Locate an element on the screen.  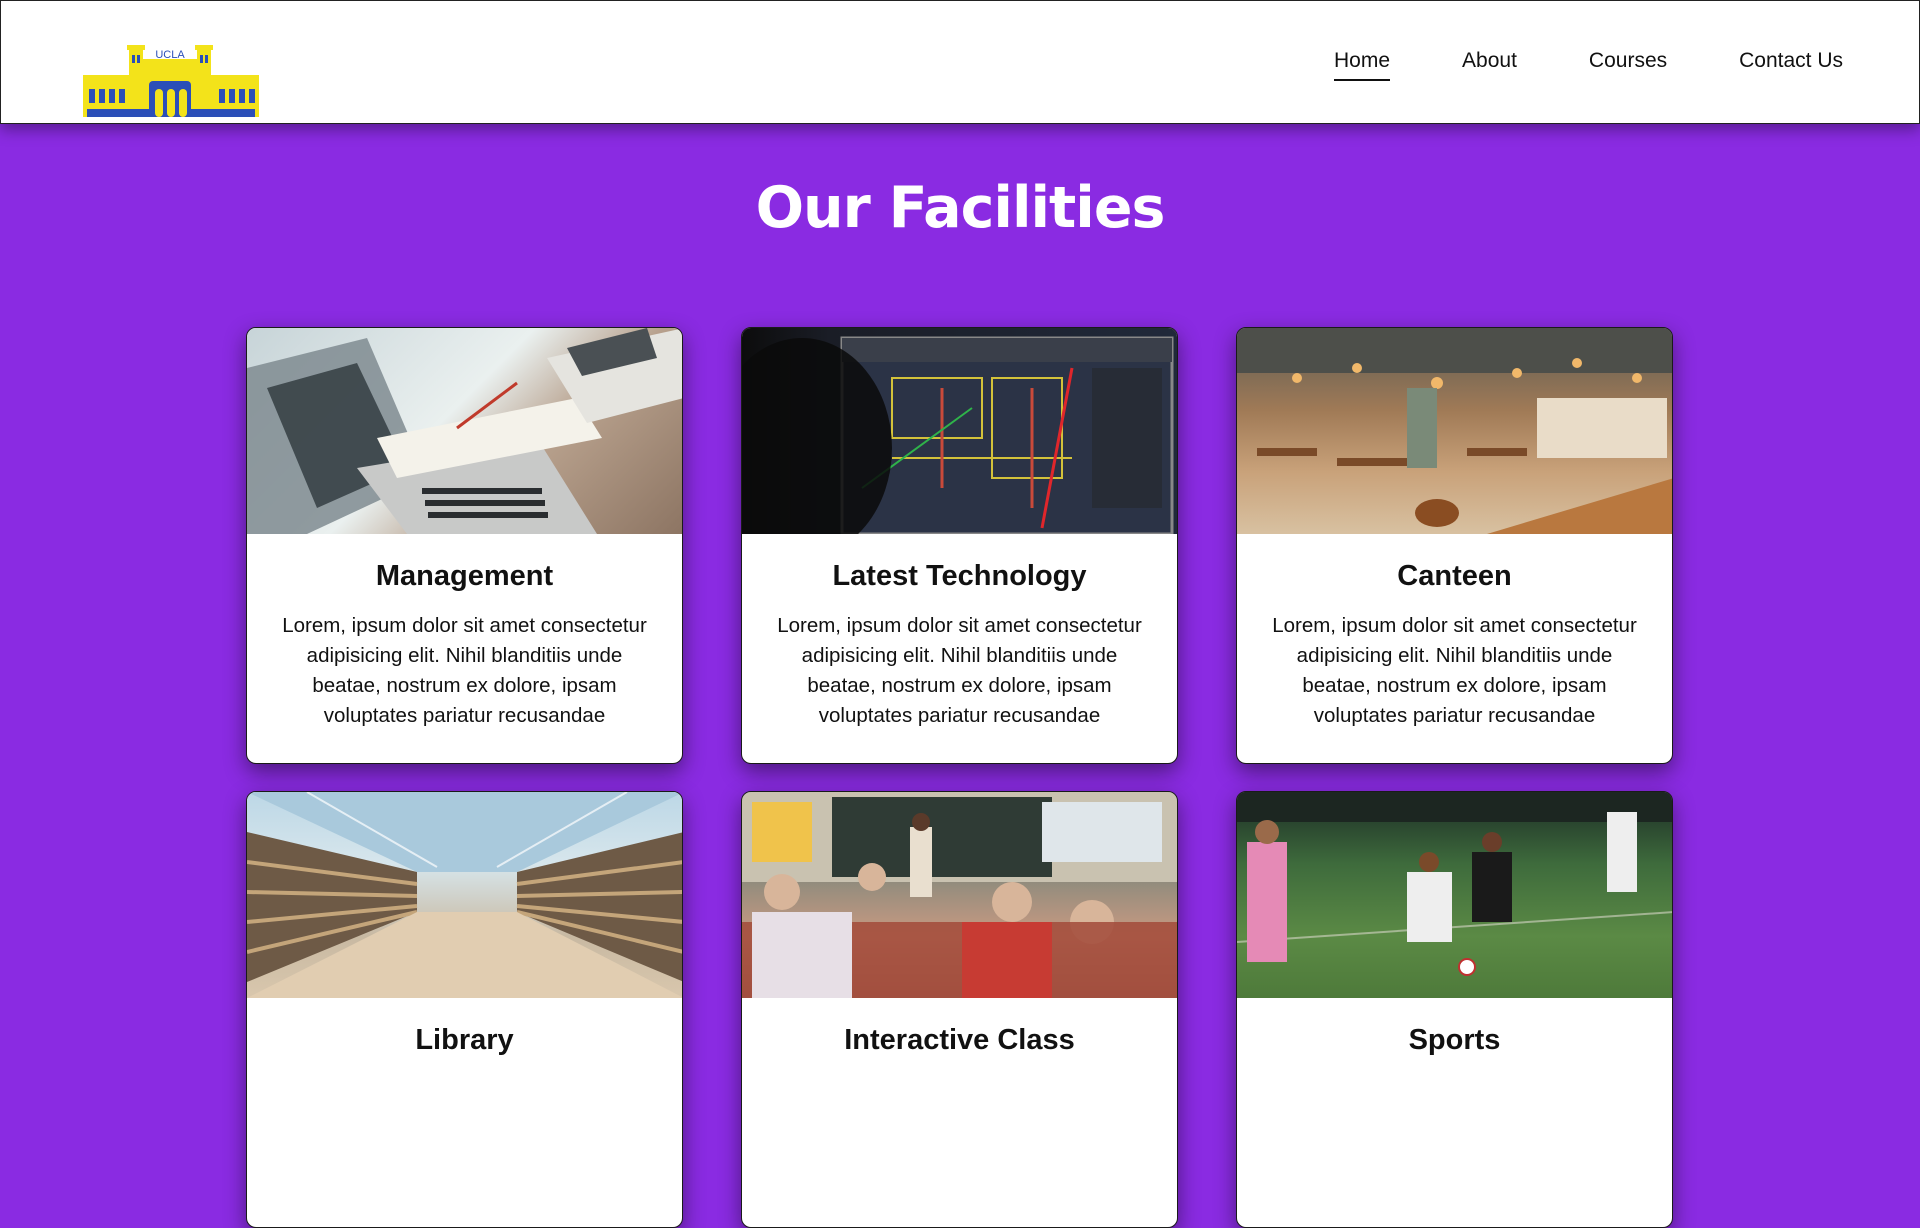
university-building-logo-icon: UCLA is located at coordinates (171, 81).